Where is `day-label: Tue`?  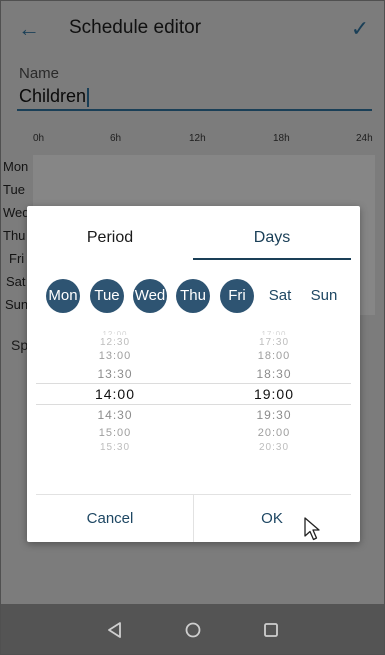
day-label: Tue is located at coordinates (14, 189).